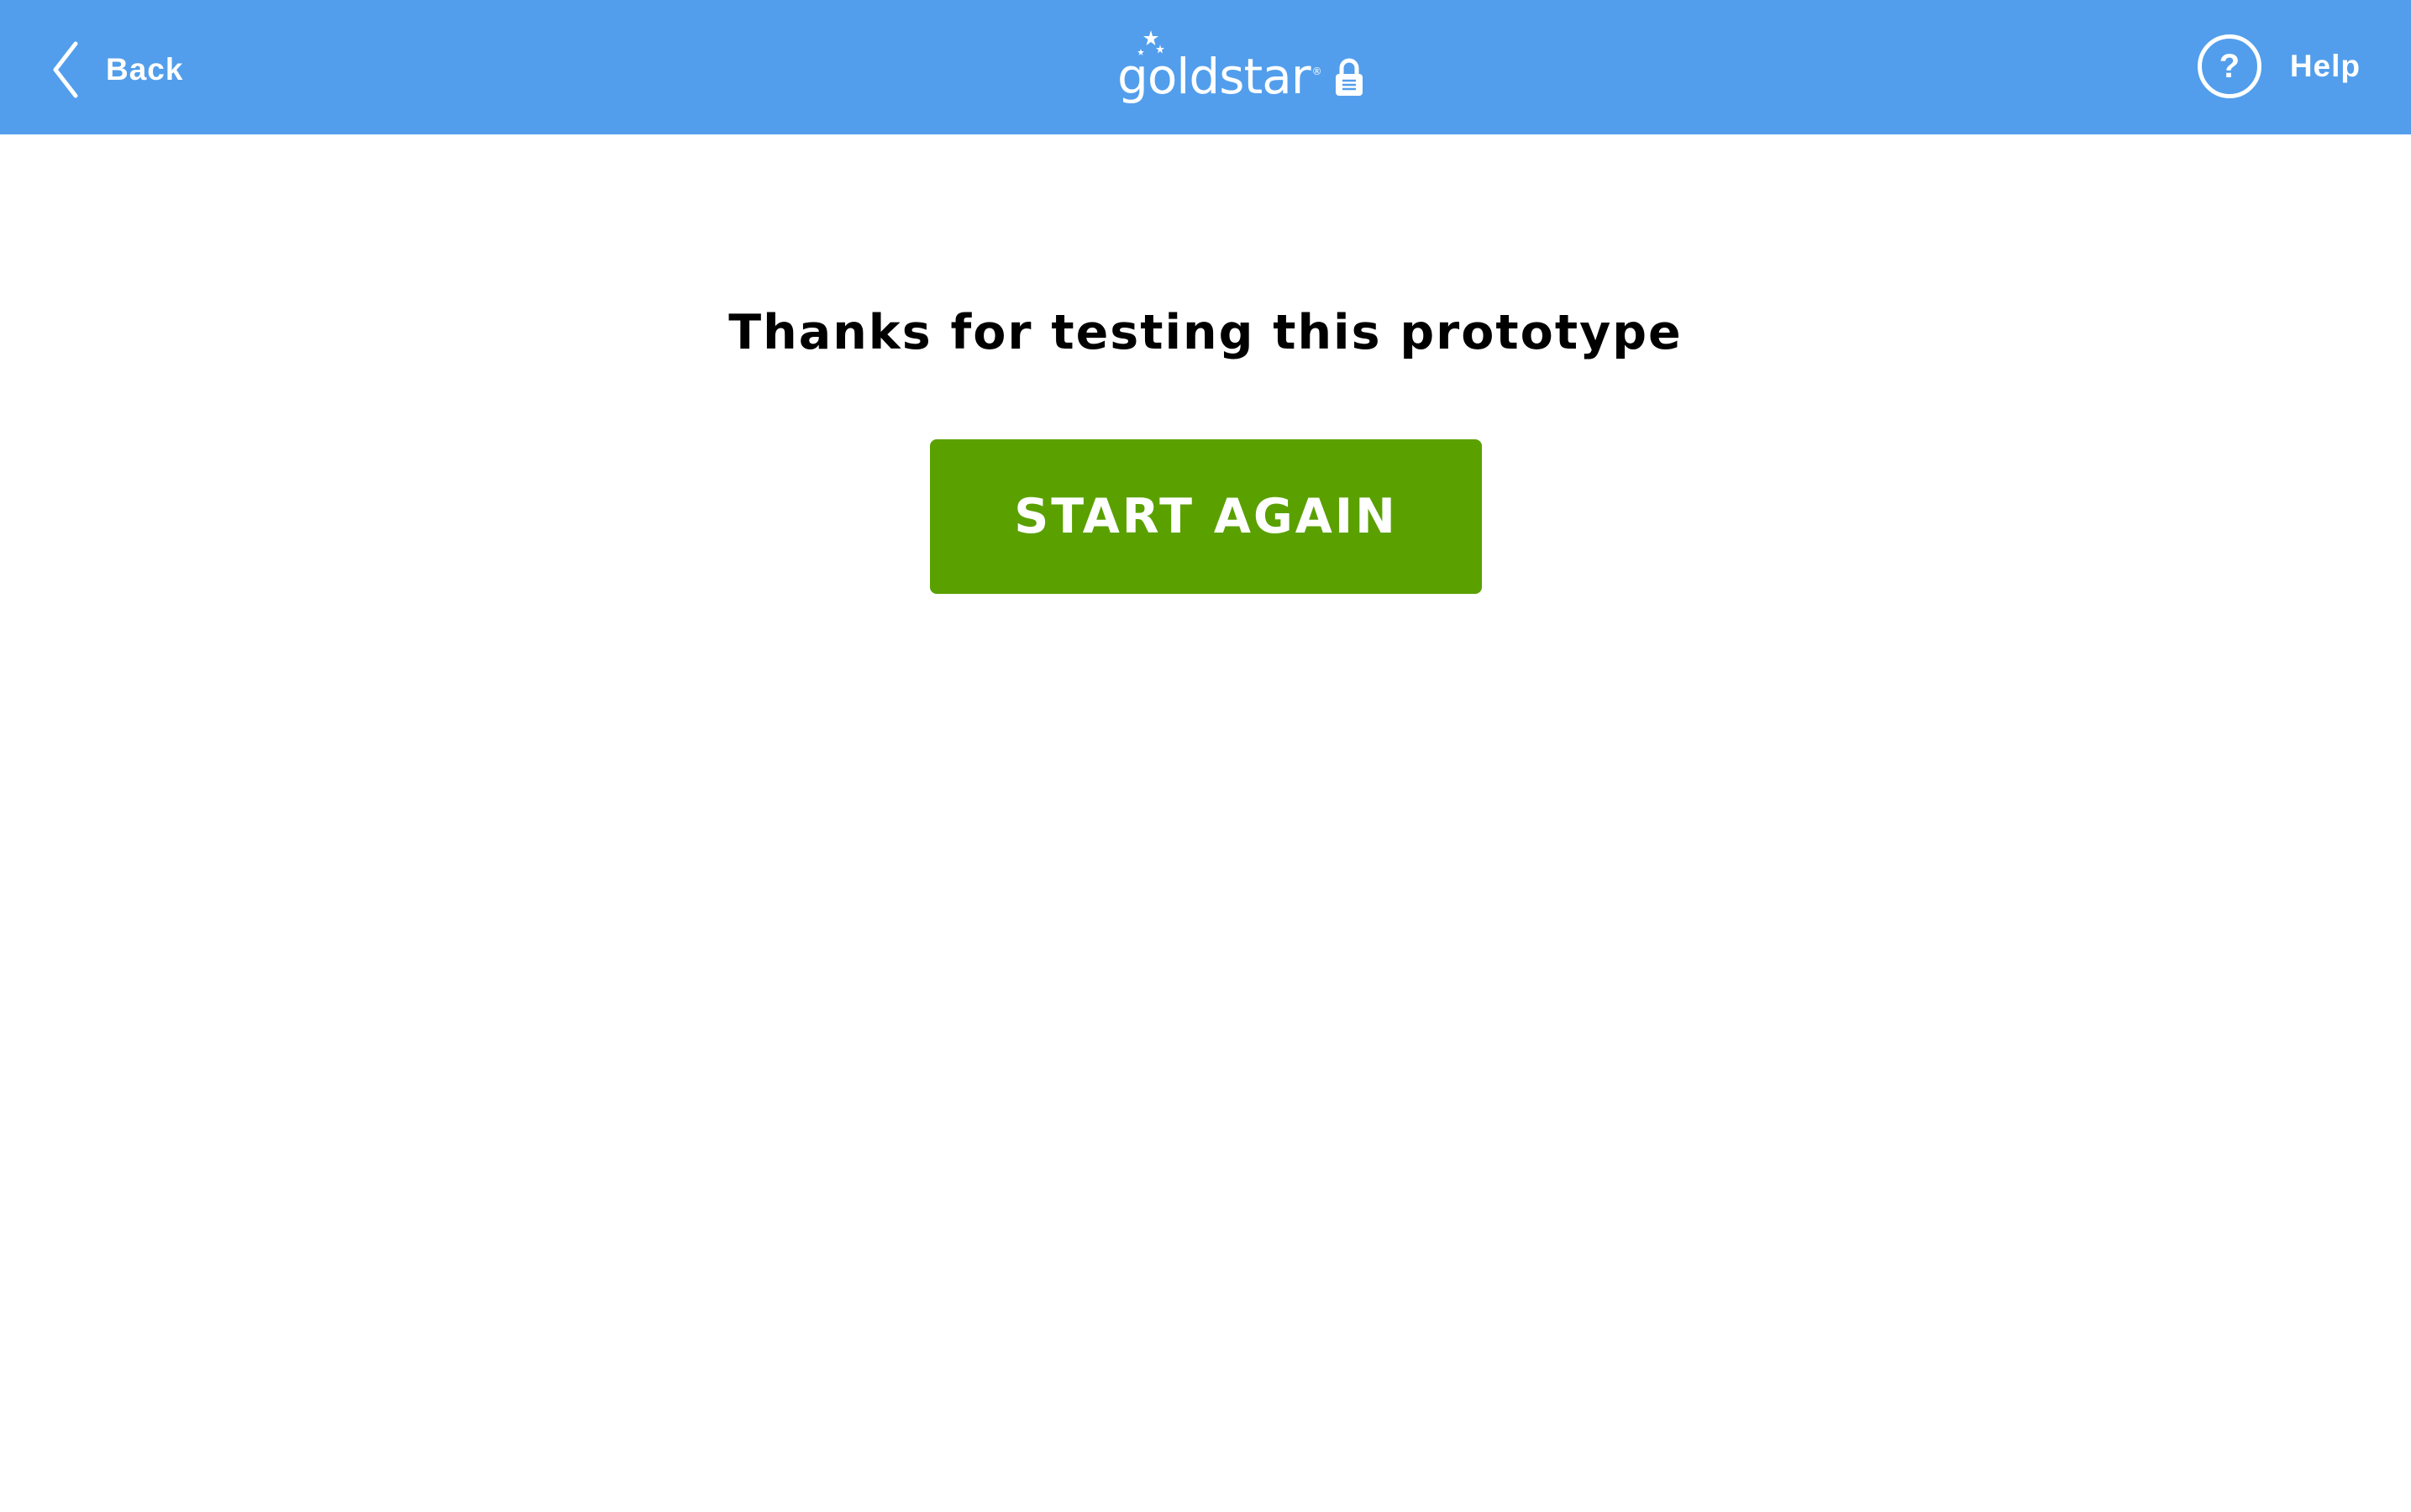  What do you see at coordinates (1214, 65) in the screenshot?
I see `brand-wordmark: goldstar` at bounding box center [1214, 65].